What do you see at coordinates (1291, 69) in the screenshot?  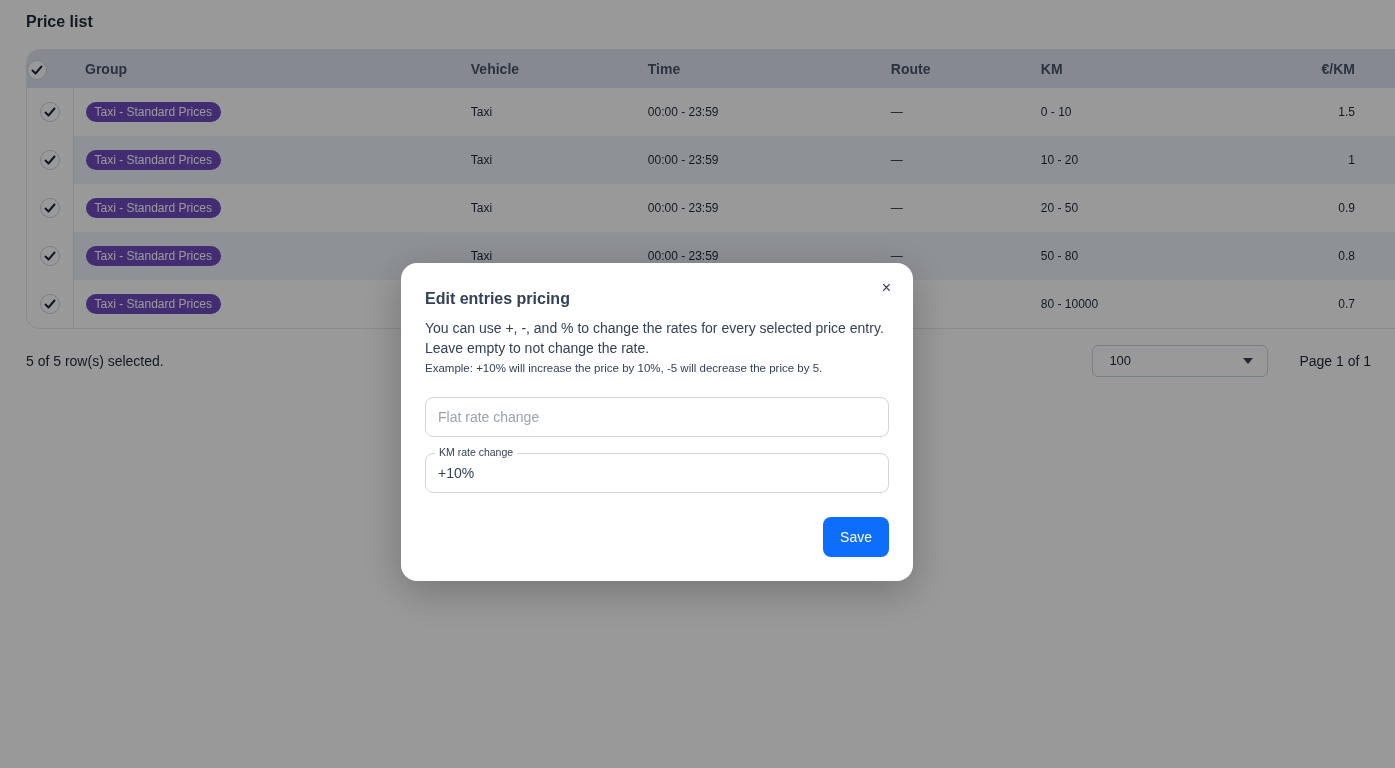 I see `column-header: €/KM` at bounding box center [1291, 69].